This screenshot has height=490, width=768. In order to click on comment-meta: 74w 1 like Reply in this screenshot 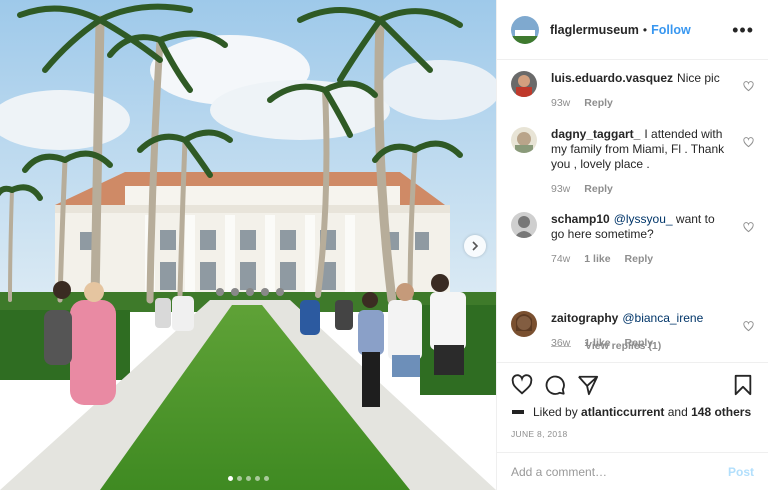, I will do `click(641, 259)`.